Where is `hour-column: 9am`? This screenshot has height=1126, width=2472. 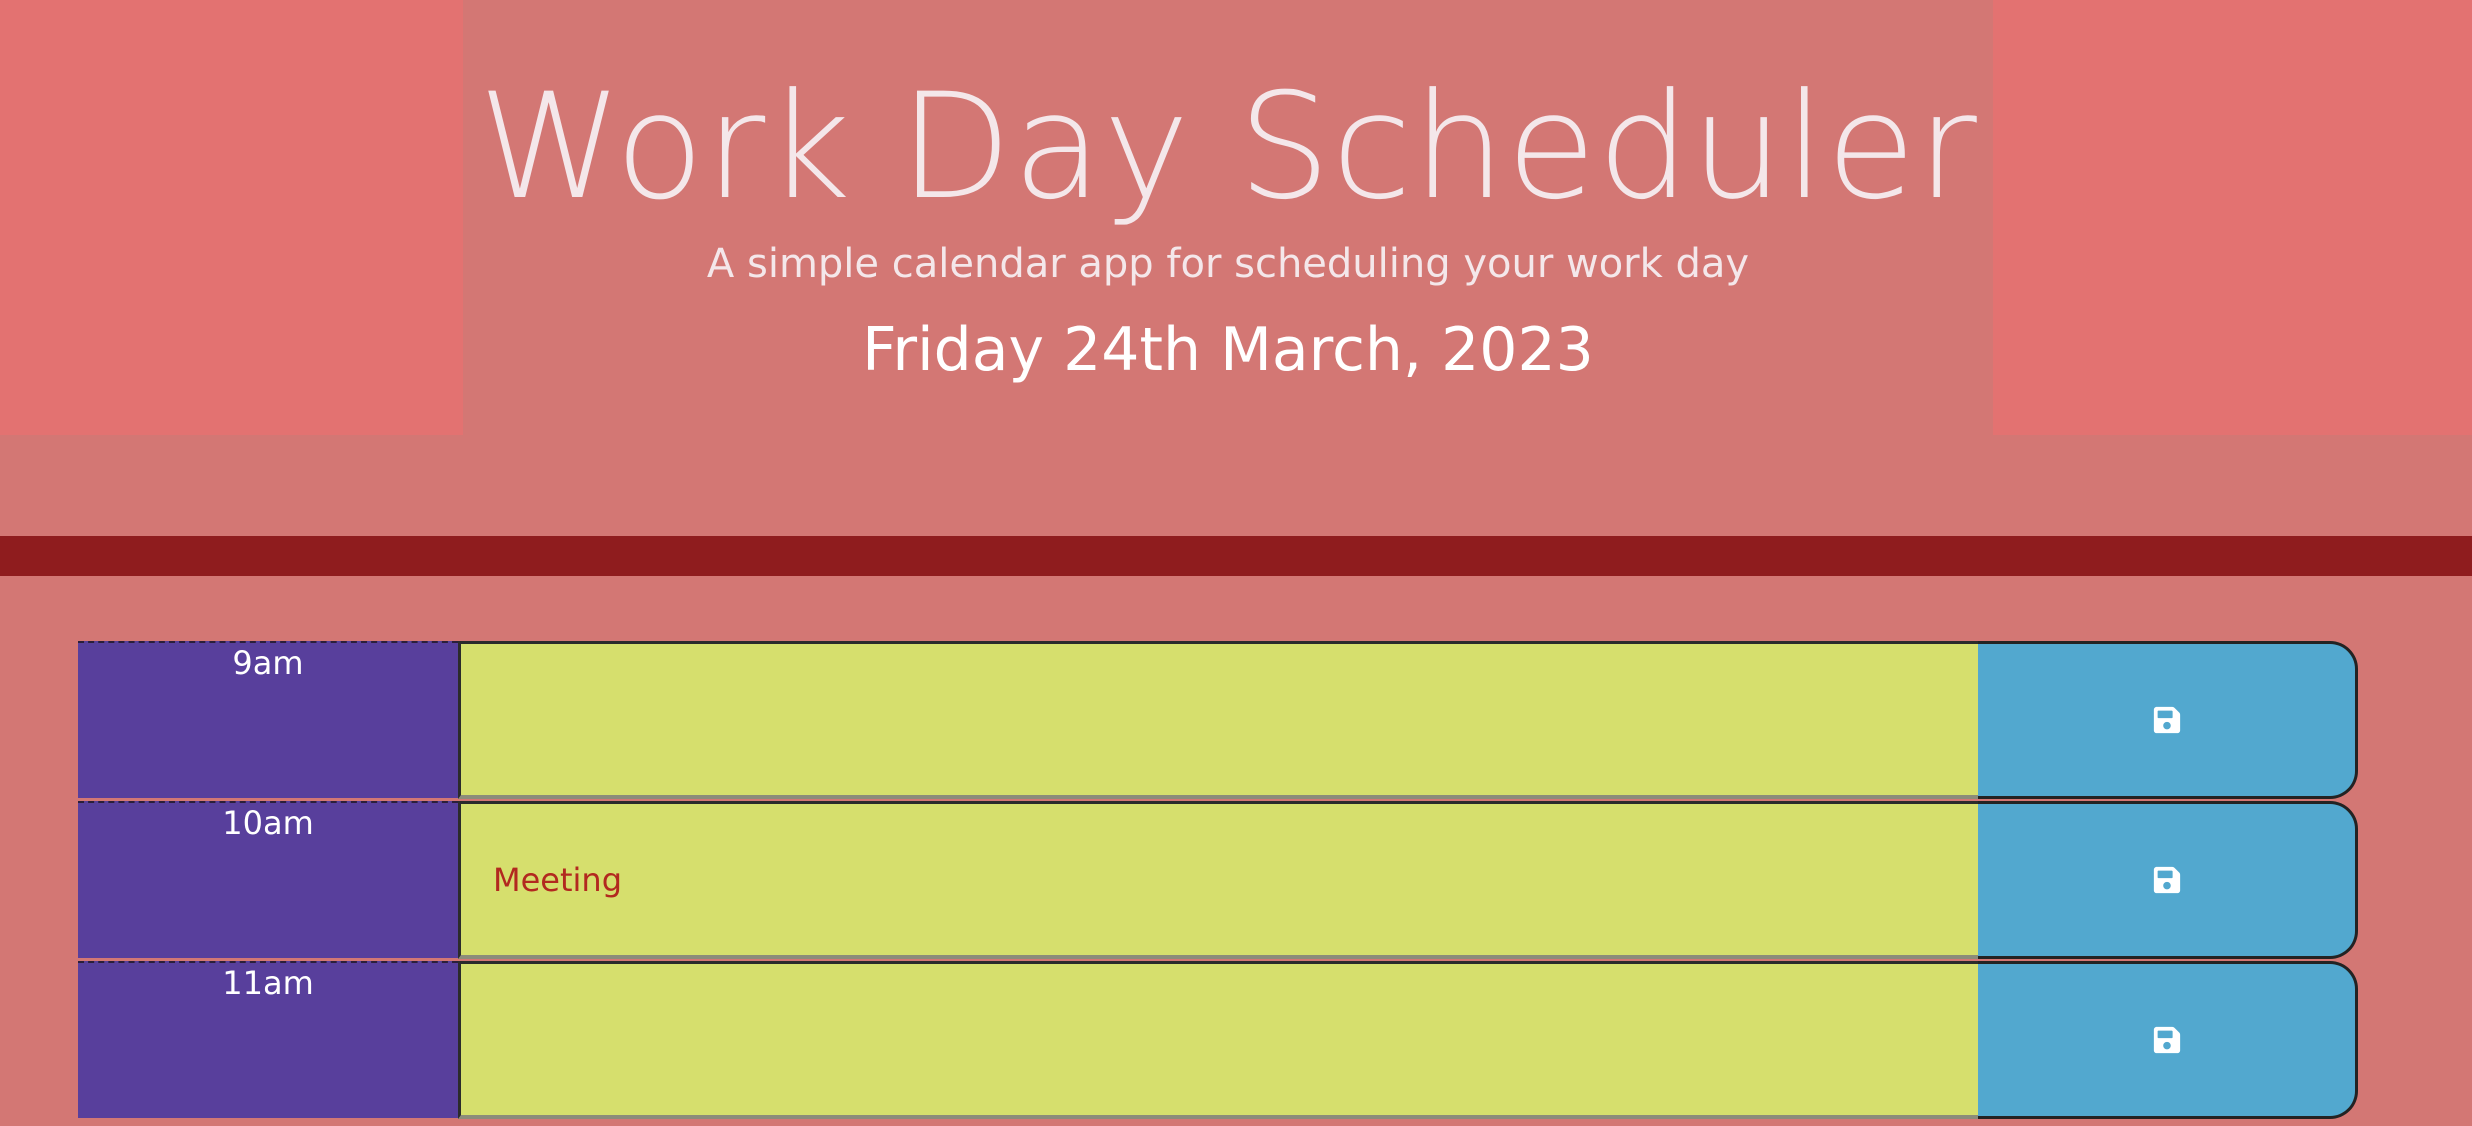
hour-column: 9am is located at coordinates (268, 719).